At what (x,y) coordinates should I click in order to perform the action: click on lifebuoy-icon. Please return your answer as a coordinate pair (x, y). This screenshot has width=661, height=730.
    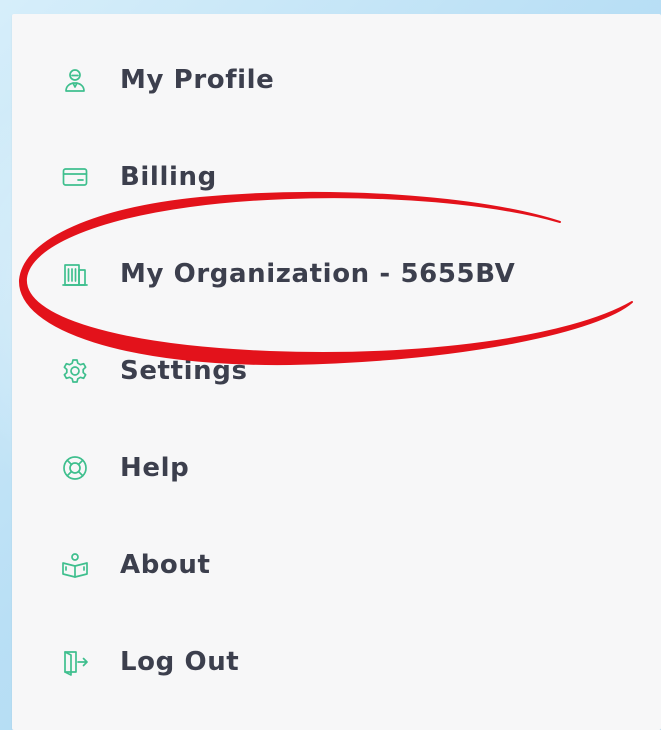
    Looking at the image, I should click on (75, 468).